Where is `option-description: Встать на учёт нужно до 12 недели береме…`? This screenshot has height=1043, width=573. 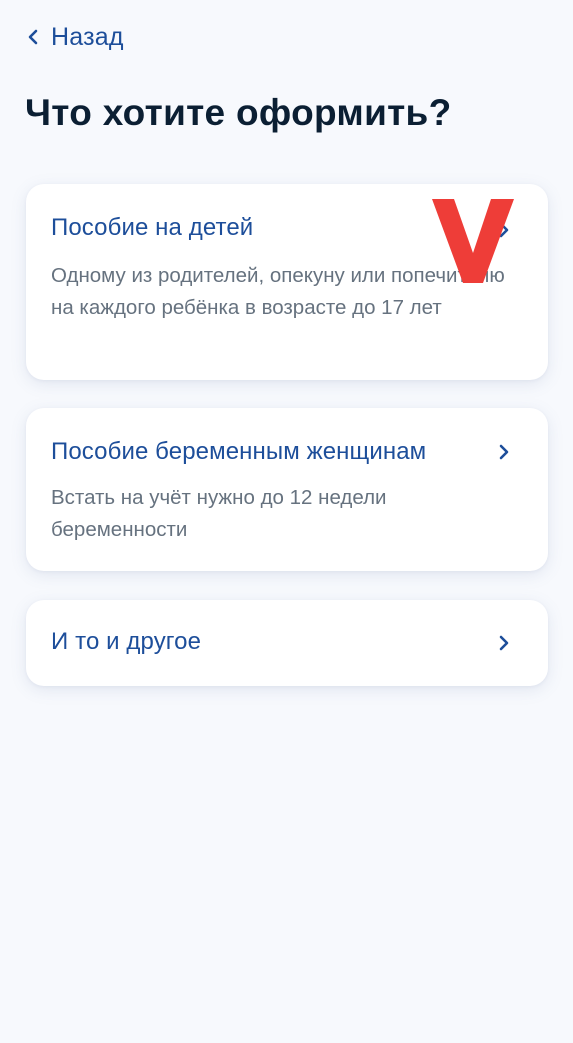
option-description: Встать на учёт нужно до 12 недели береме… is located at coordinates (219, 513).